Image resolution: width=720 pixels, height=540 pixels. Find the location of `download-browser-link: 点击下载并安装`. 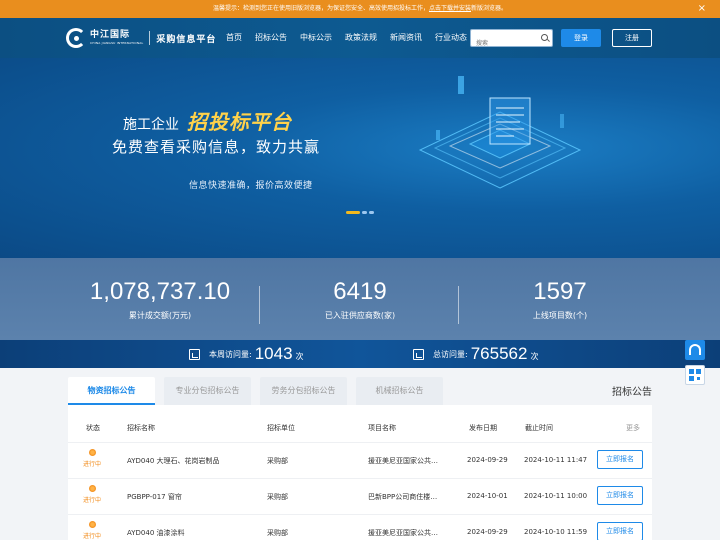

download-browser-link: 点击下载并安装 is located at coordinates (450, 8).